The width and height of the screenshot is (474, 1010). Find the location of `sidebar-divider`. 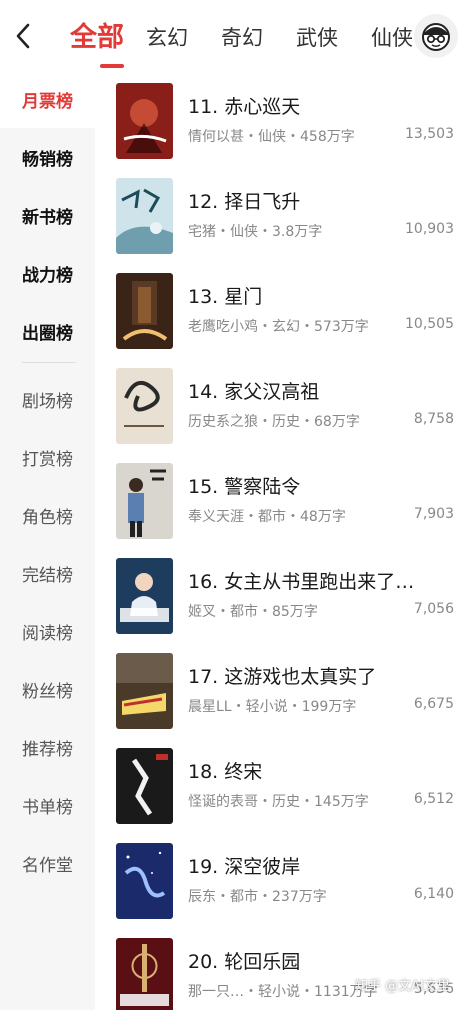

sidebar-divider is located at coordinates (49, 362).